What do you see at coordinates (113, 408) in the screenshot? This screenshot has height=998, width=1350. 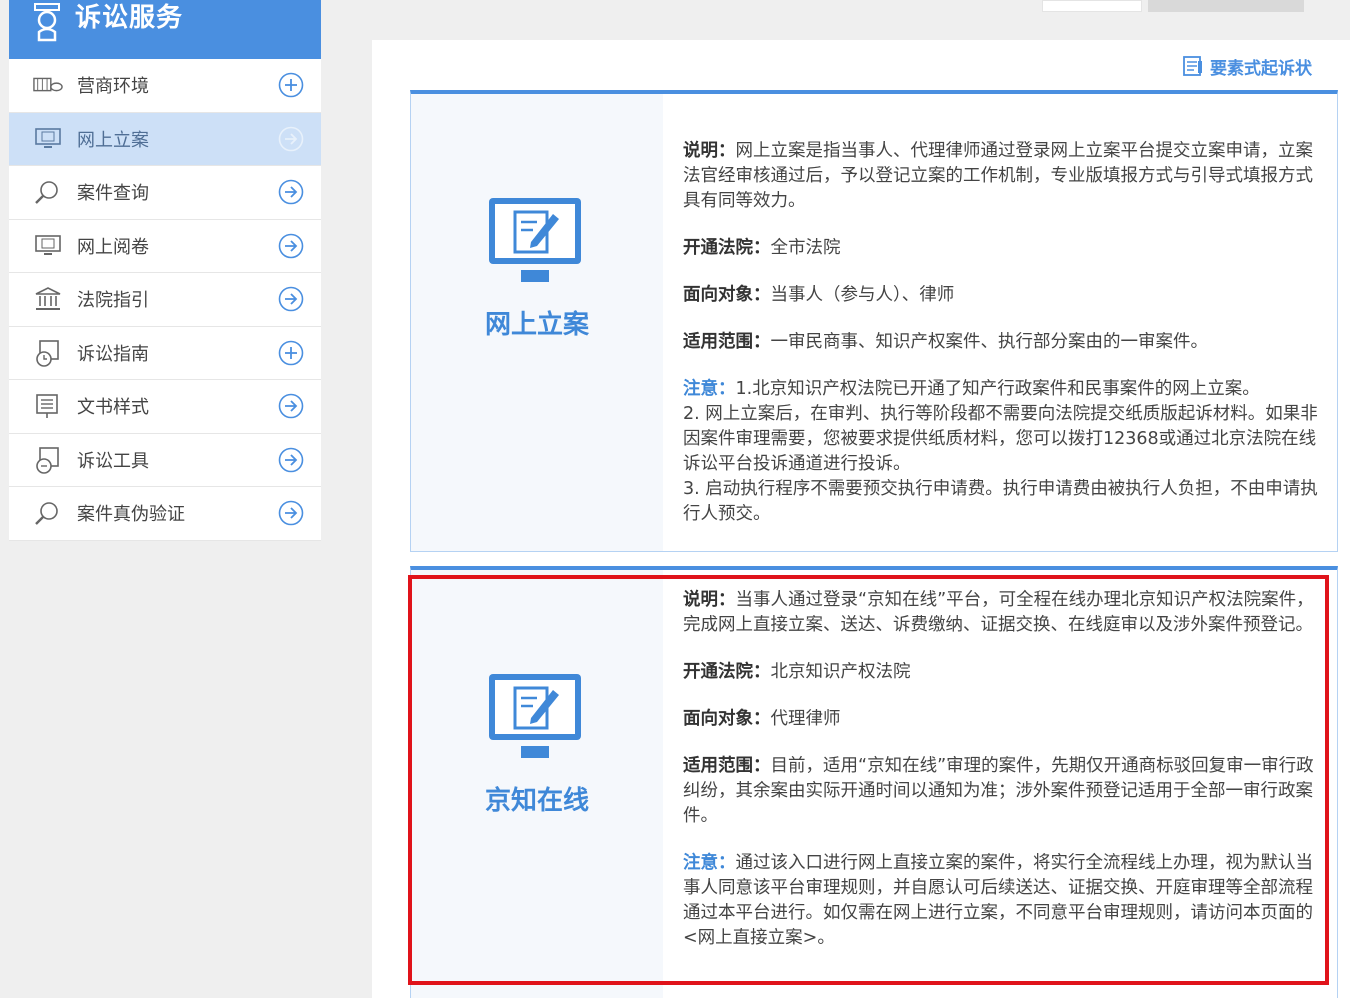 I see `sidebar-item-label: 文书样式` at bounding box center [113, 408].